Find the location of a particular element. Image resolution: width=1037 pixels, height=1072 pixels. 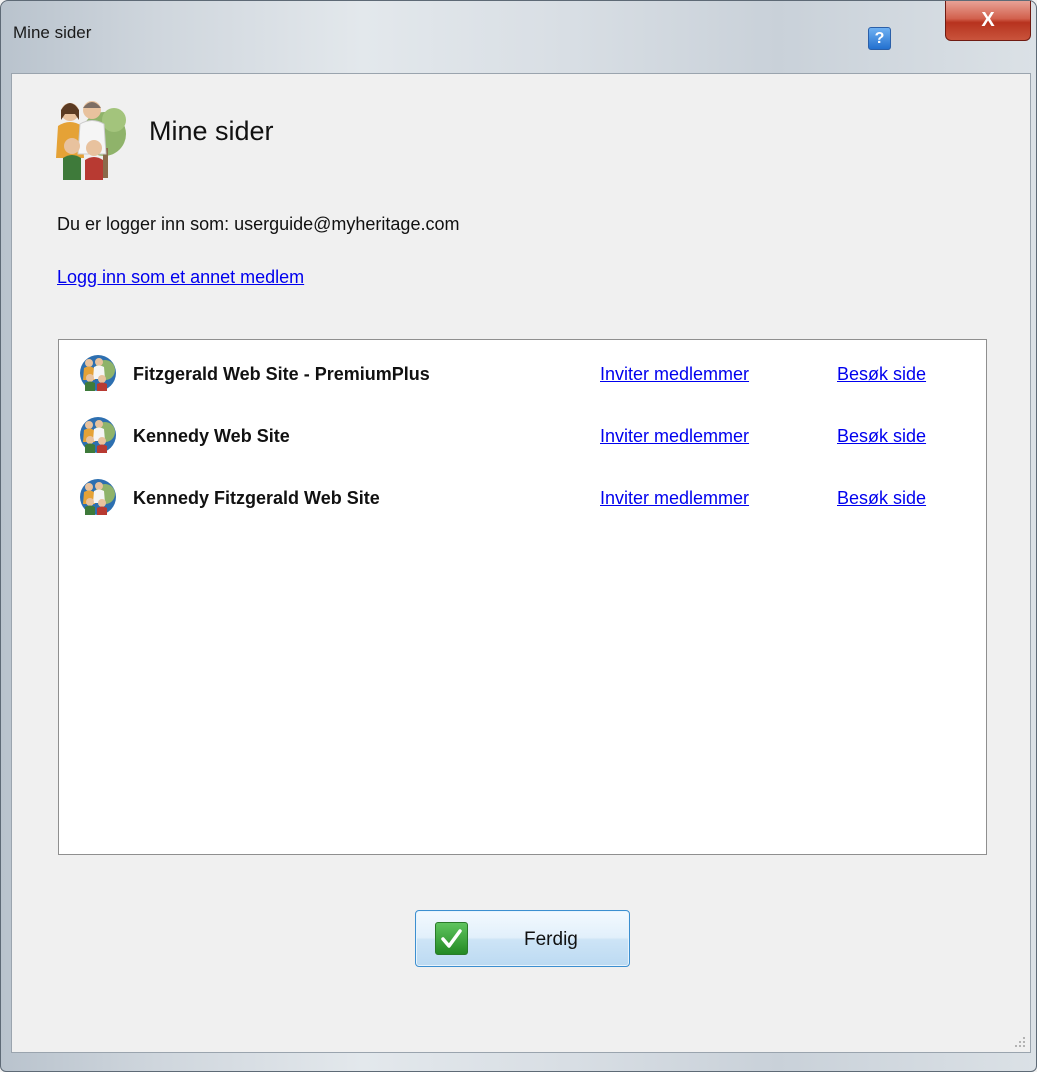

done-button: Ferdig is located at coordinates (522, 938).